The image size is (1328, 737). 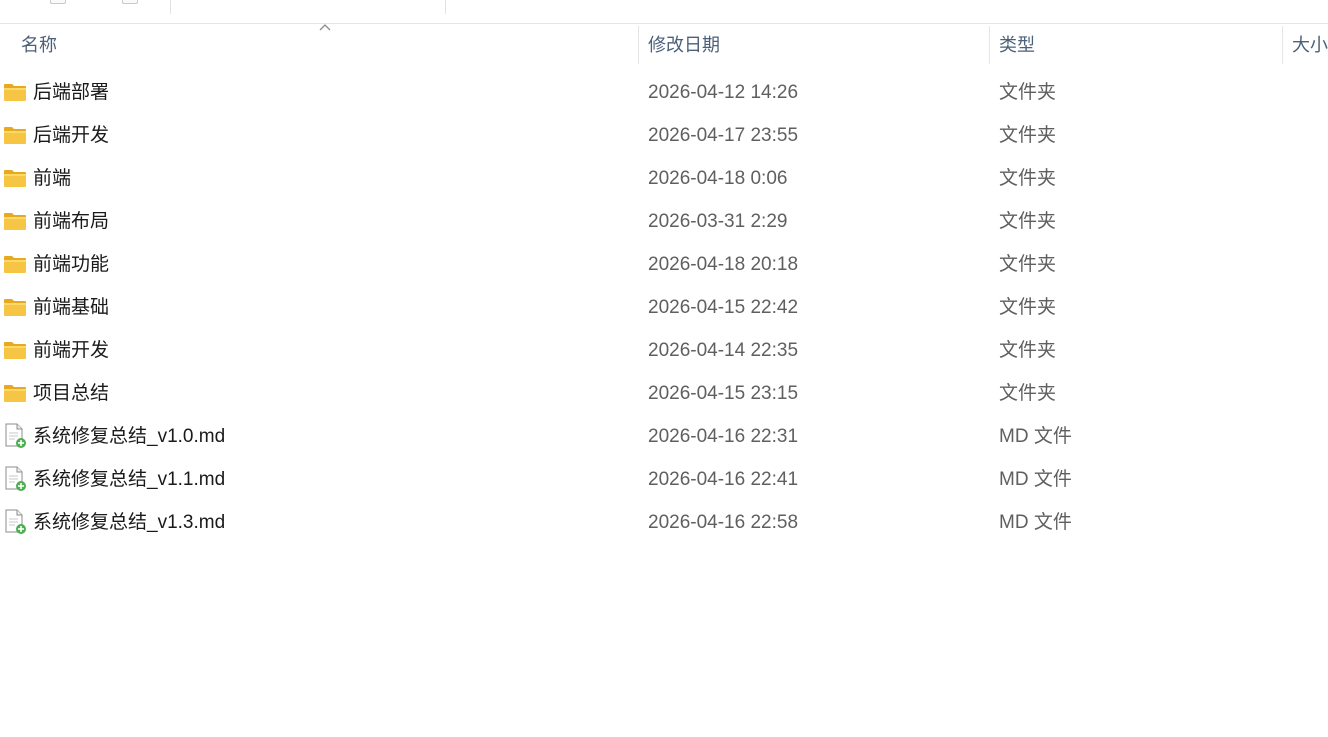 What do you see at coordinates (71, 92) in the screenshot?
I see `file-name: 后端部署` at bounding box center [71, 92].